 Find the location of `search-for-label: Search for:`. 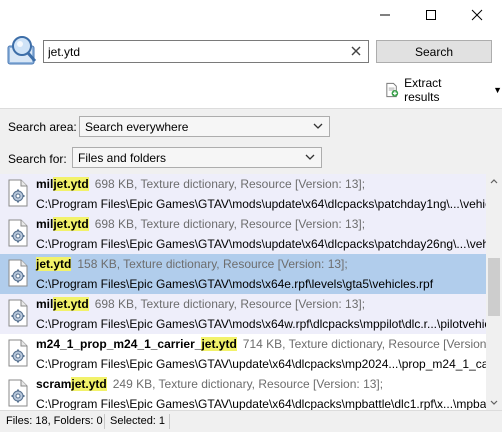

search-for-label: Search for: is located at coordinates (37, 159).